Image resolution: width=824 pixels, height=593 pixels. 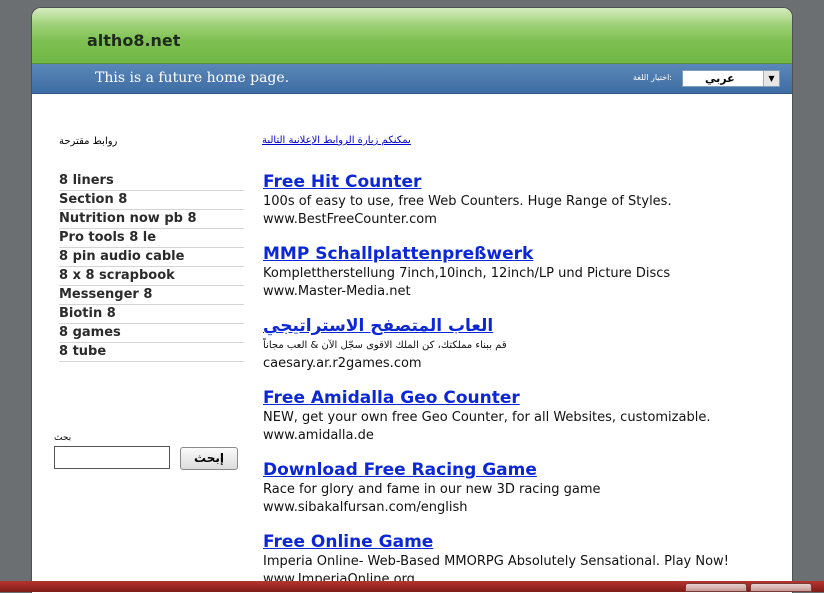 What do you see at coordinates (523, 470) in the screenshot?
I see `ad-title-link: Download Free Racing Game` at bounding box center [523, 470].